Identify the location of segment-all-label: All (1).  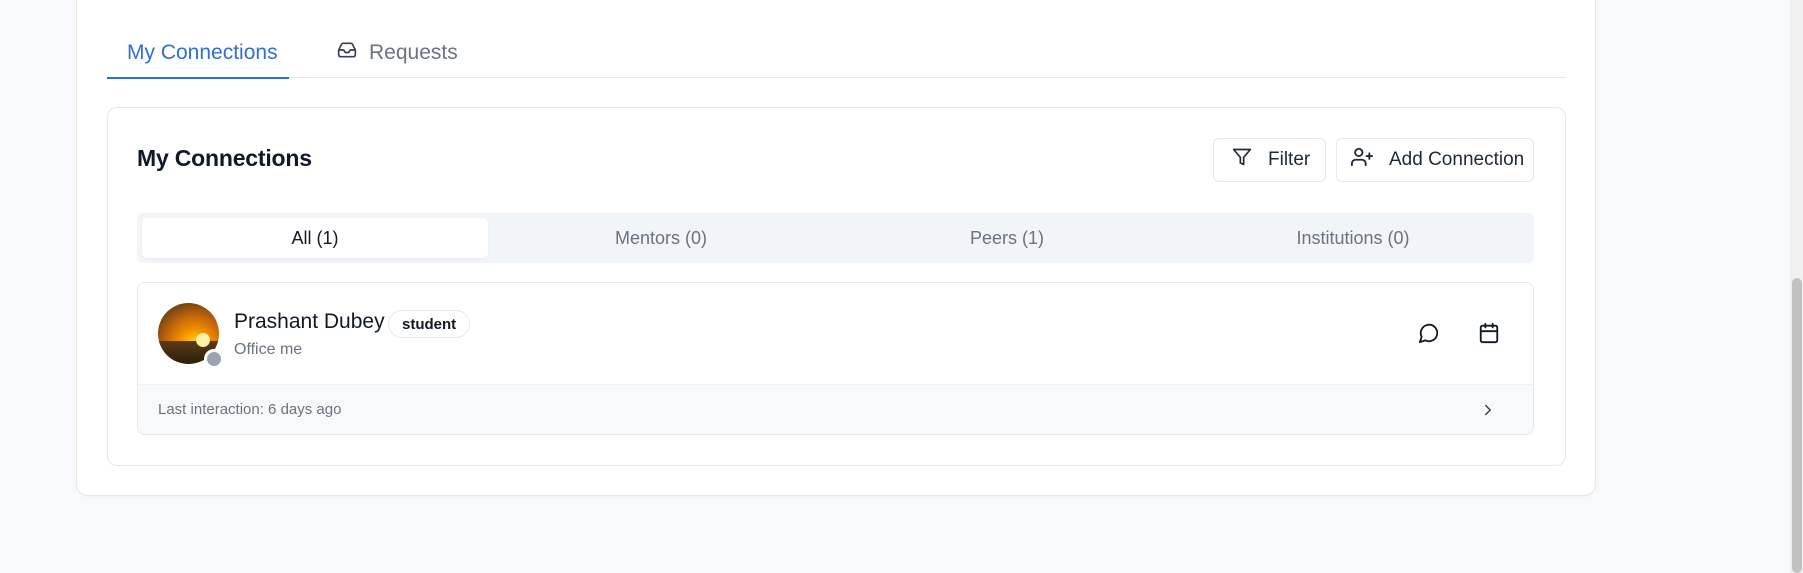
(315, 237).